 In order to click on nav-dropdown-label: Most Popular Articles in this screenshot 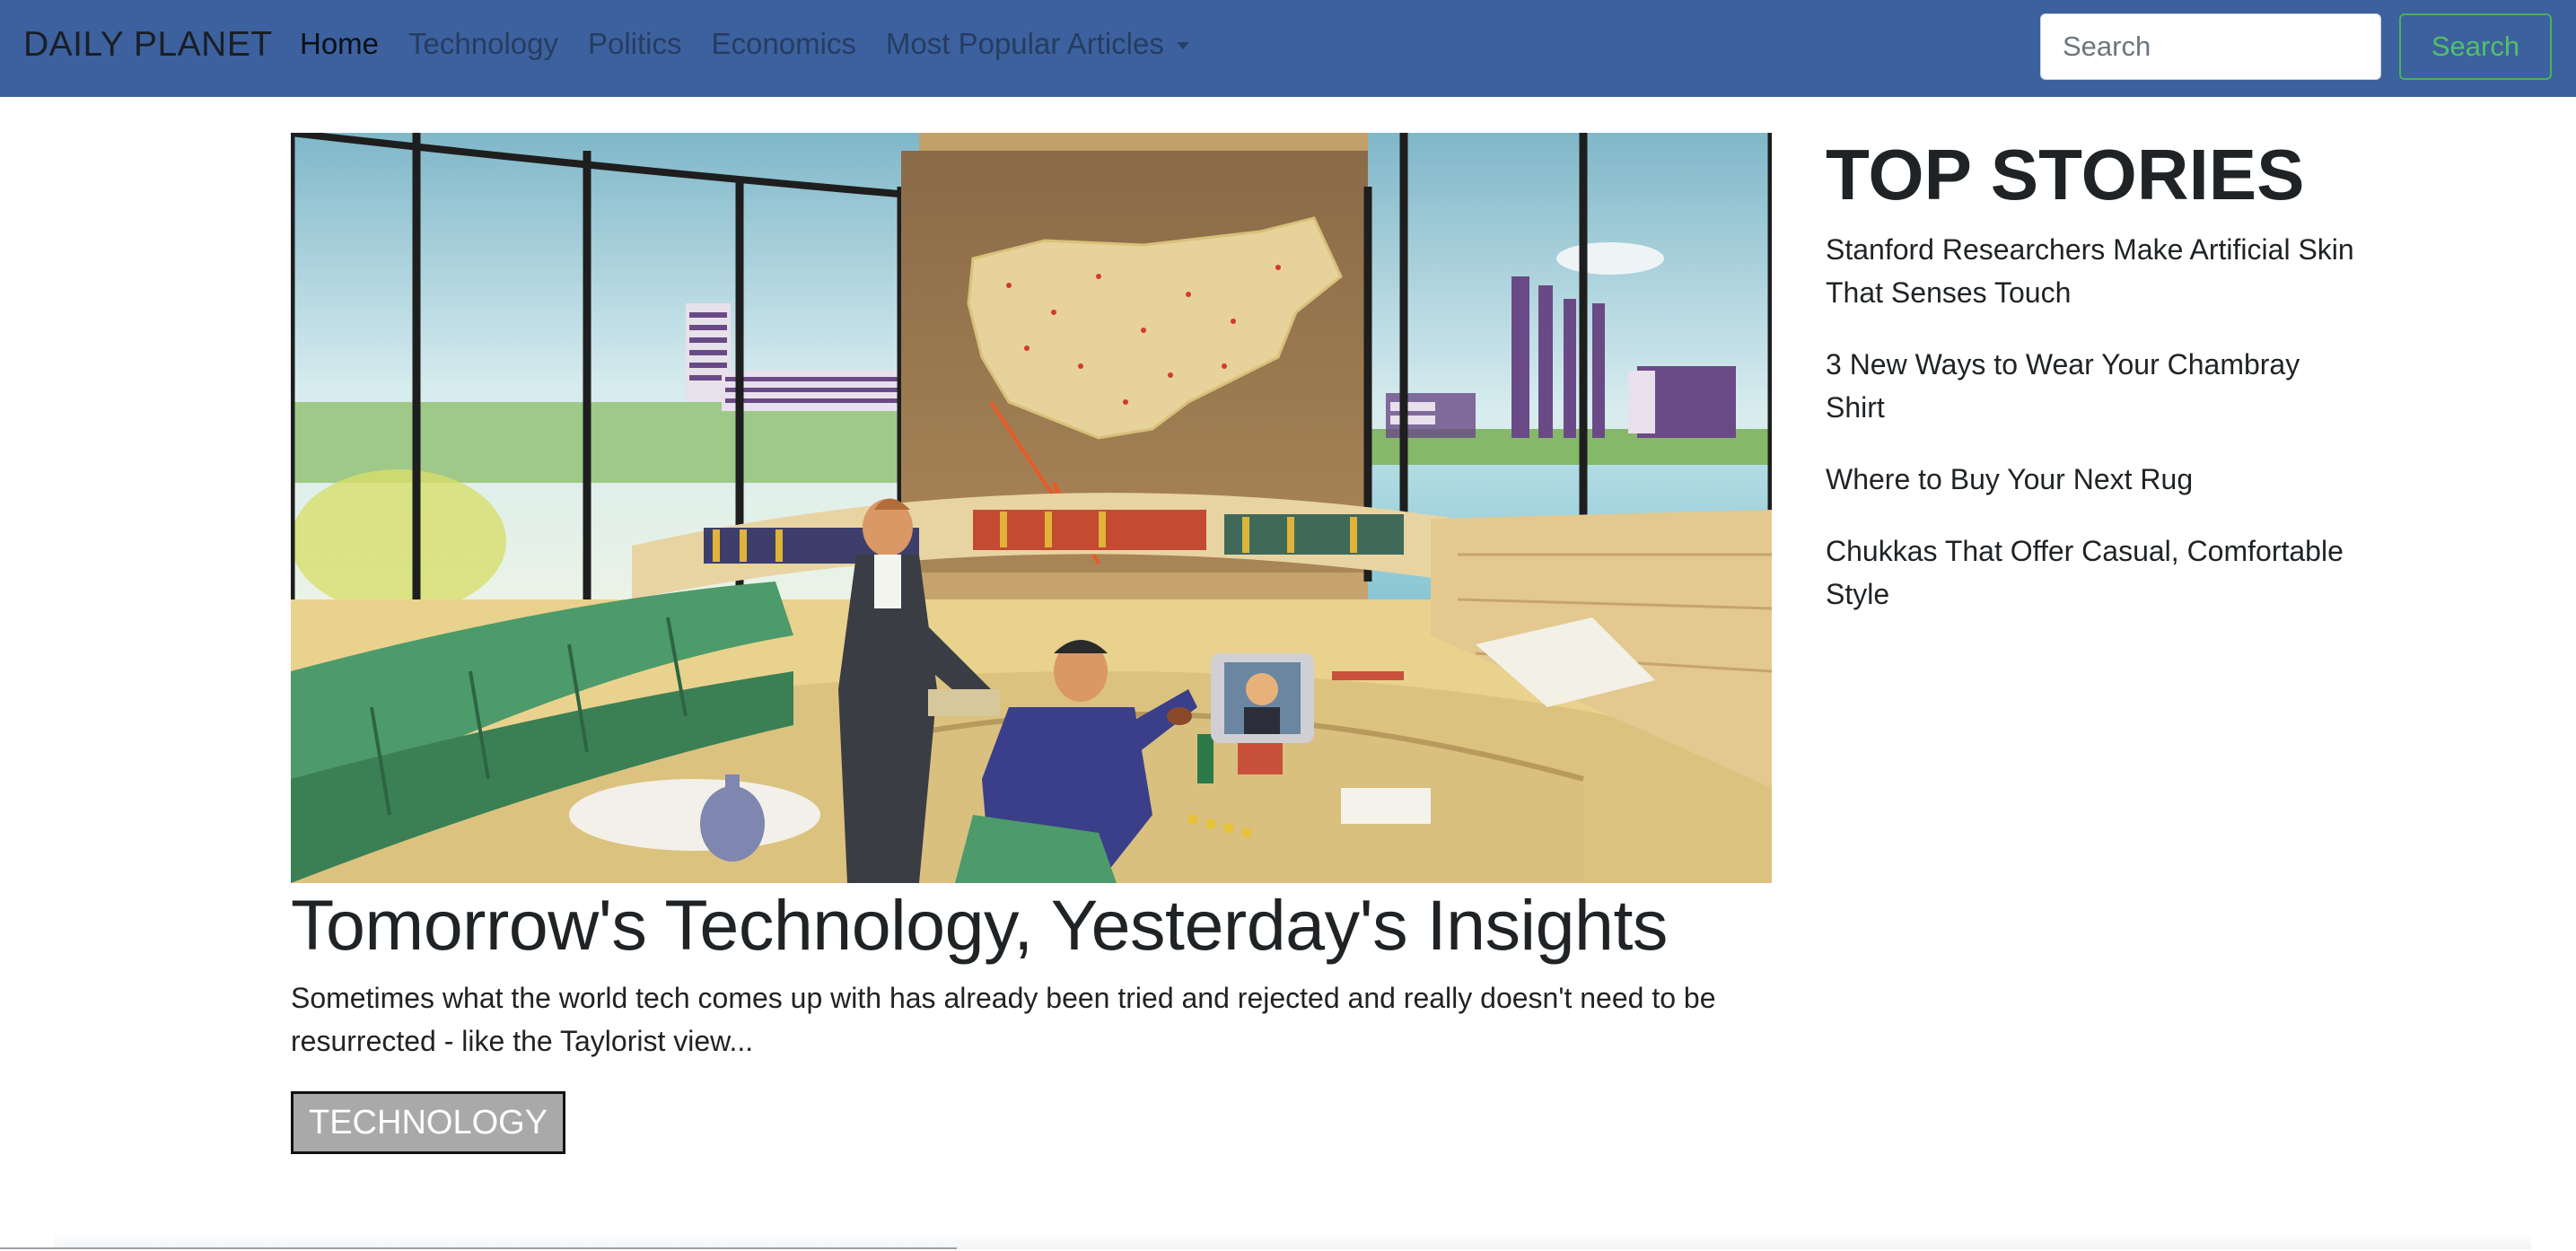, I will do `click(1024, 44)`.